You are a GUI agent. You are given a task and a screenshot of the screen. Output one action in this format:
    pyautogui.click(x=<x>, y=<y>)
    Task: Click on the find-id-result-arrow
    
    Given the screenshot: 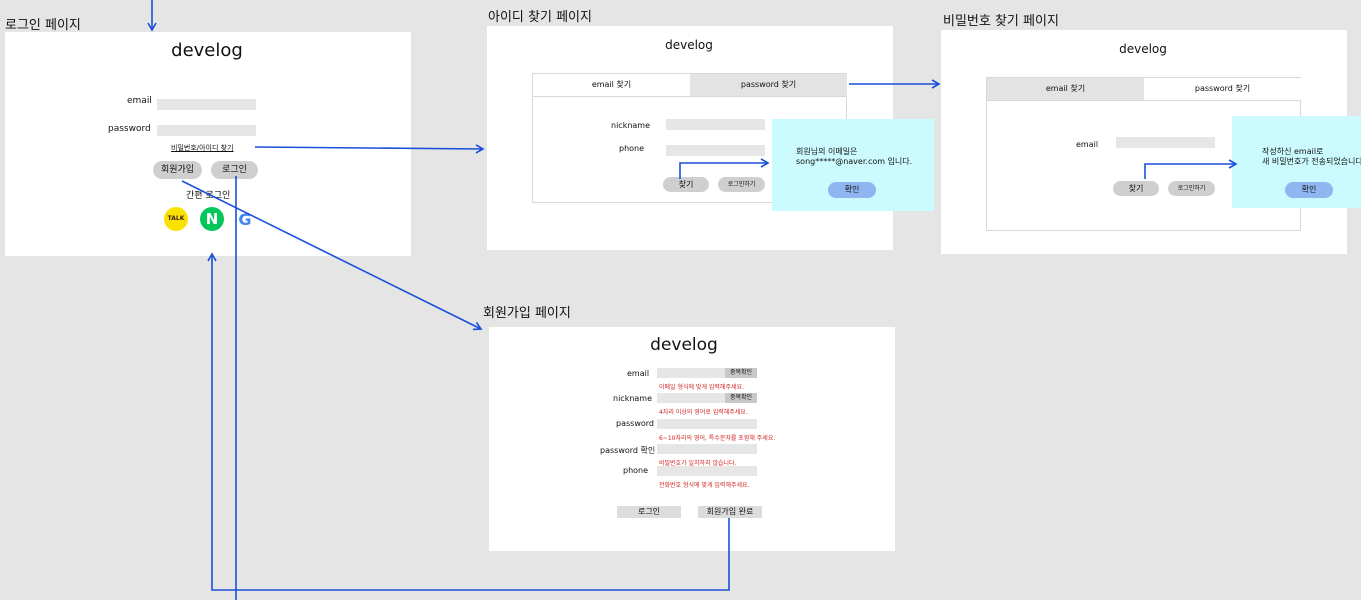 What is the action you would take?
    pyautogui.click(x=724, y=168)
    